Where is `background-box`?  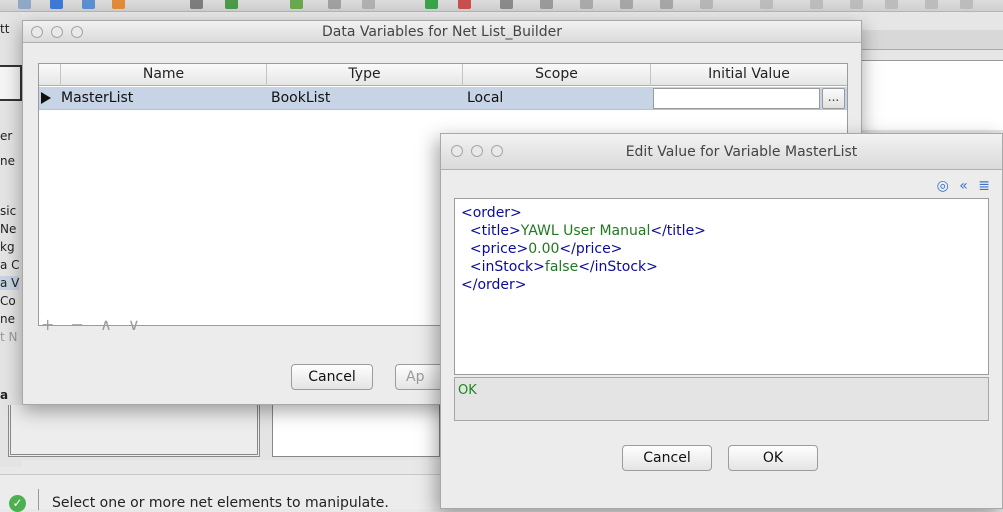 background-box is located at coordinates (11, 83).